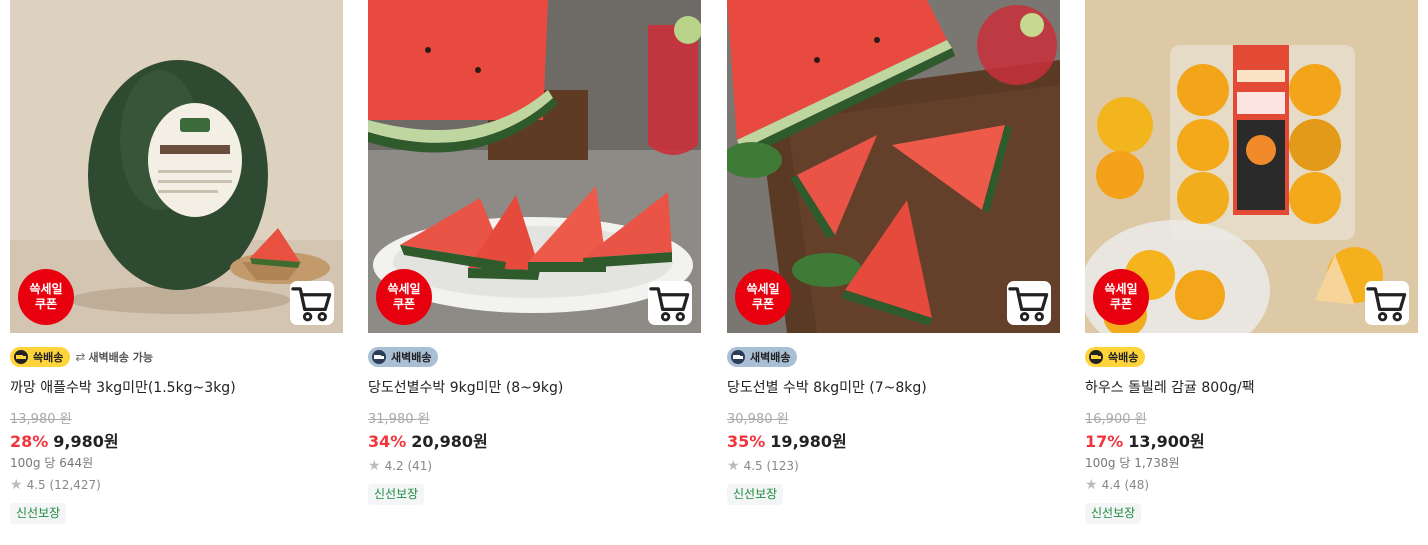 The image size is (1428, 545). What do you see at coordinates (1251, 442) in the screenshot?
I see `price-row: 17% 13,900원` at bounding box center [1251, 442].